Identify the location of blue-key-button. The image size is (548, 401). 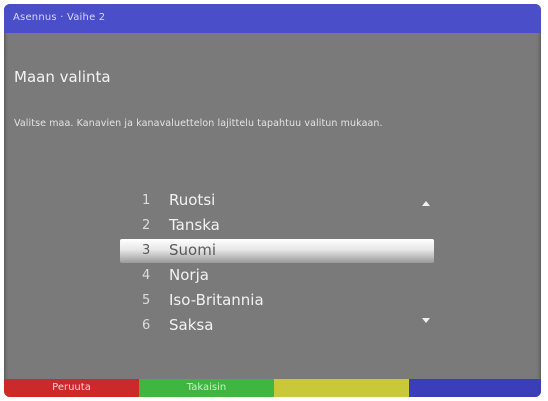
(475, 388).